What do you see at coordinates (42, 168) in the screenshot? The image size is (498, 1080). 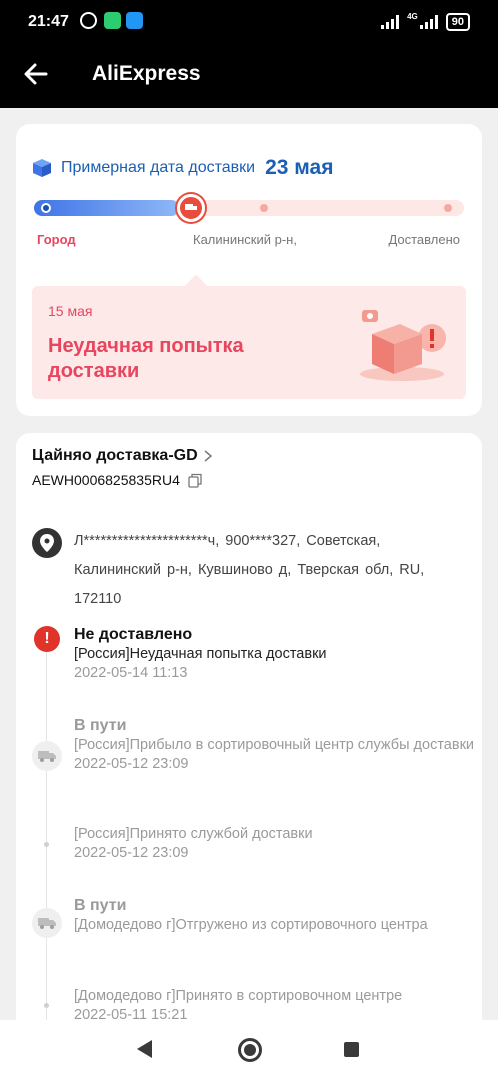 I see `package-icon` at bounding box center [42, 168].